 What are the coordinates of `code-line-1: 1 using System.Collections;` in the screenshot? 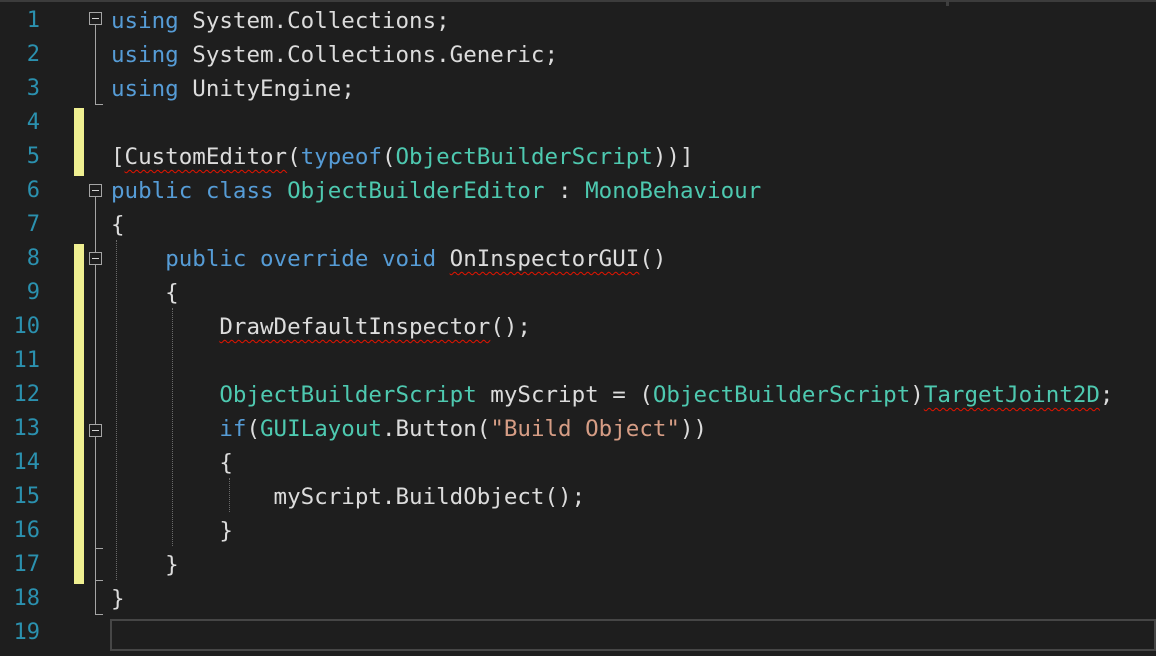 It's located at (578, 17).